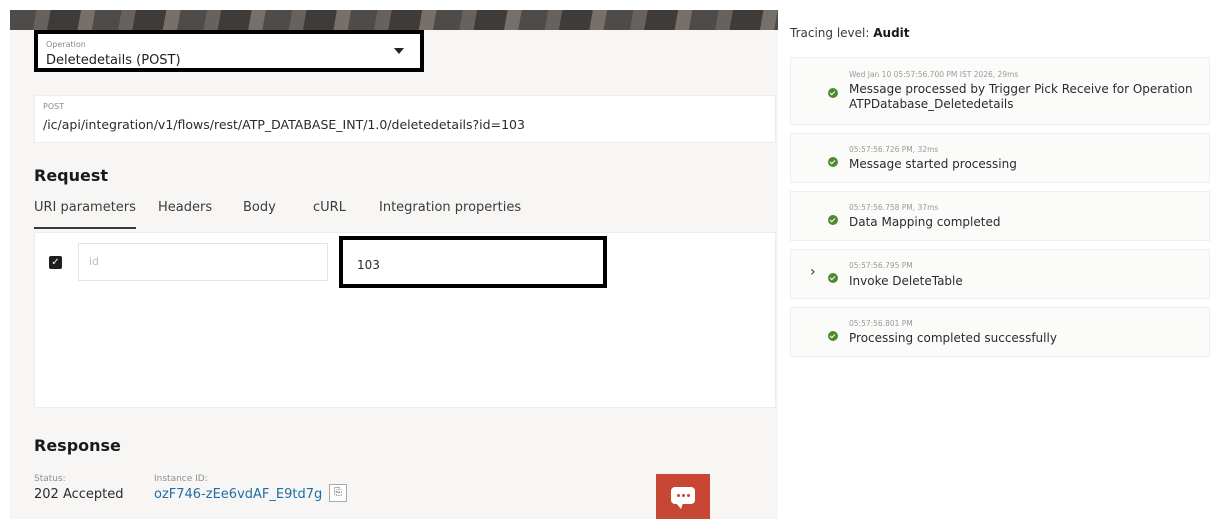 This screenshot has width=1210, height=519. Describe the element at coordinates (77, 445) in the screenshot. I see `response-heading: Response` at that location.